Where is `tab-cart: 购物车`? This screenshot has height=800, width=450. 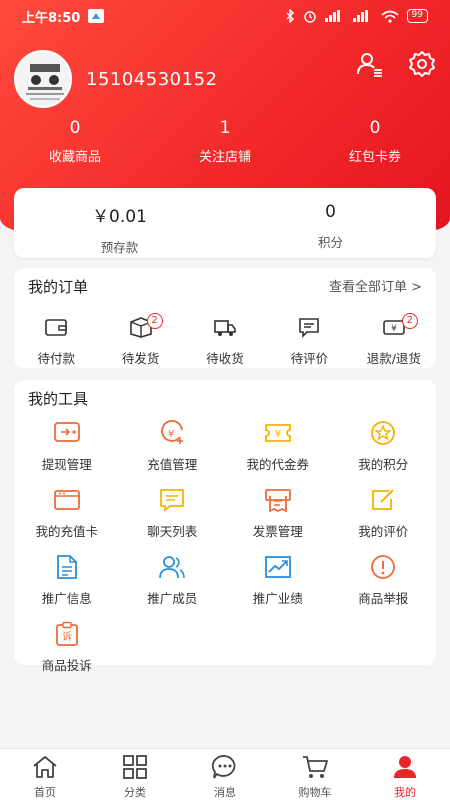
tab-cart: 购物车 is located at coordinates (315, 774).